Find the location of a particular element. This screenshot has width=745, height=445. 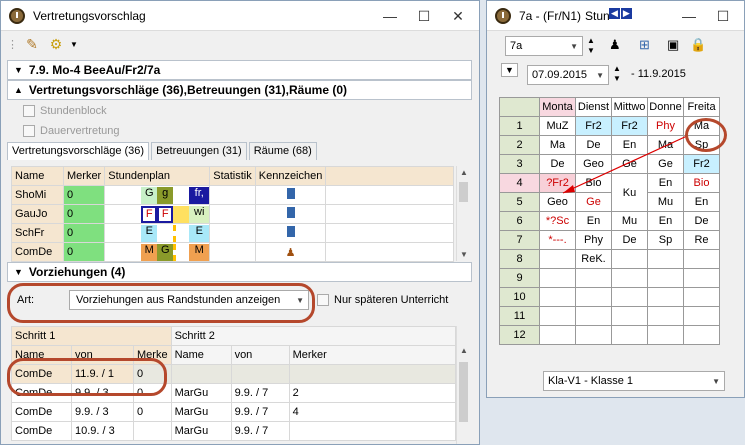

class-list-value: Kla-V1 - Klasse 1 is located at coordinates (590, 381).